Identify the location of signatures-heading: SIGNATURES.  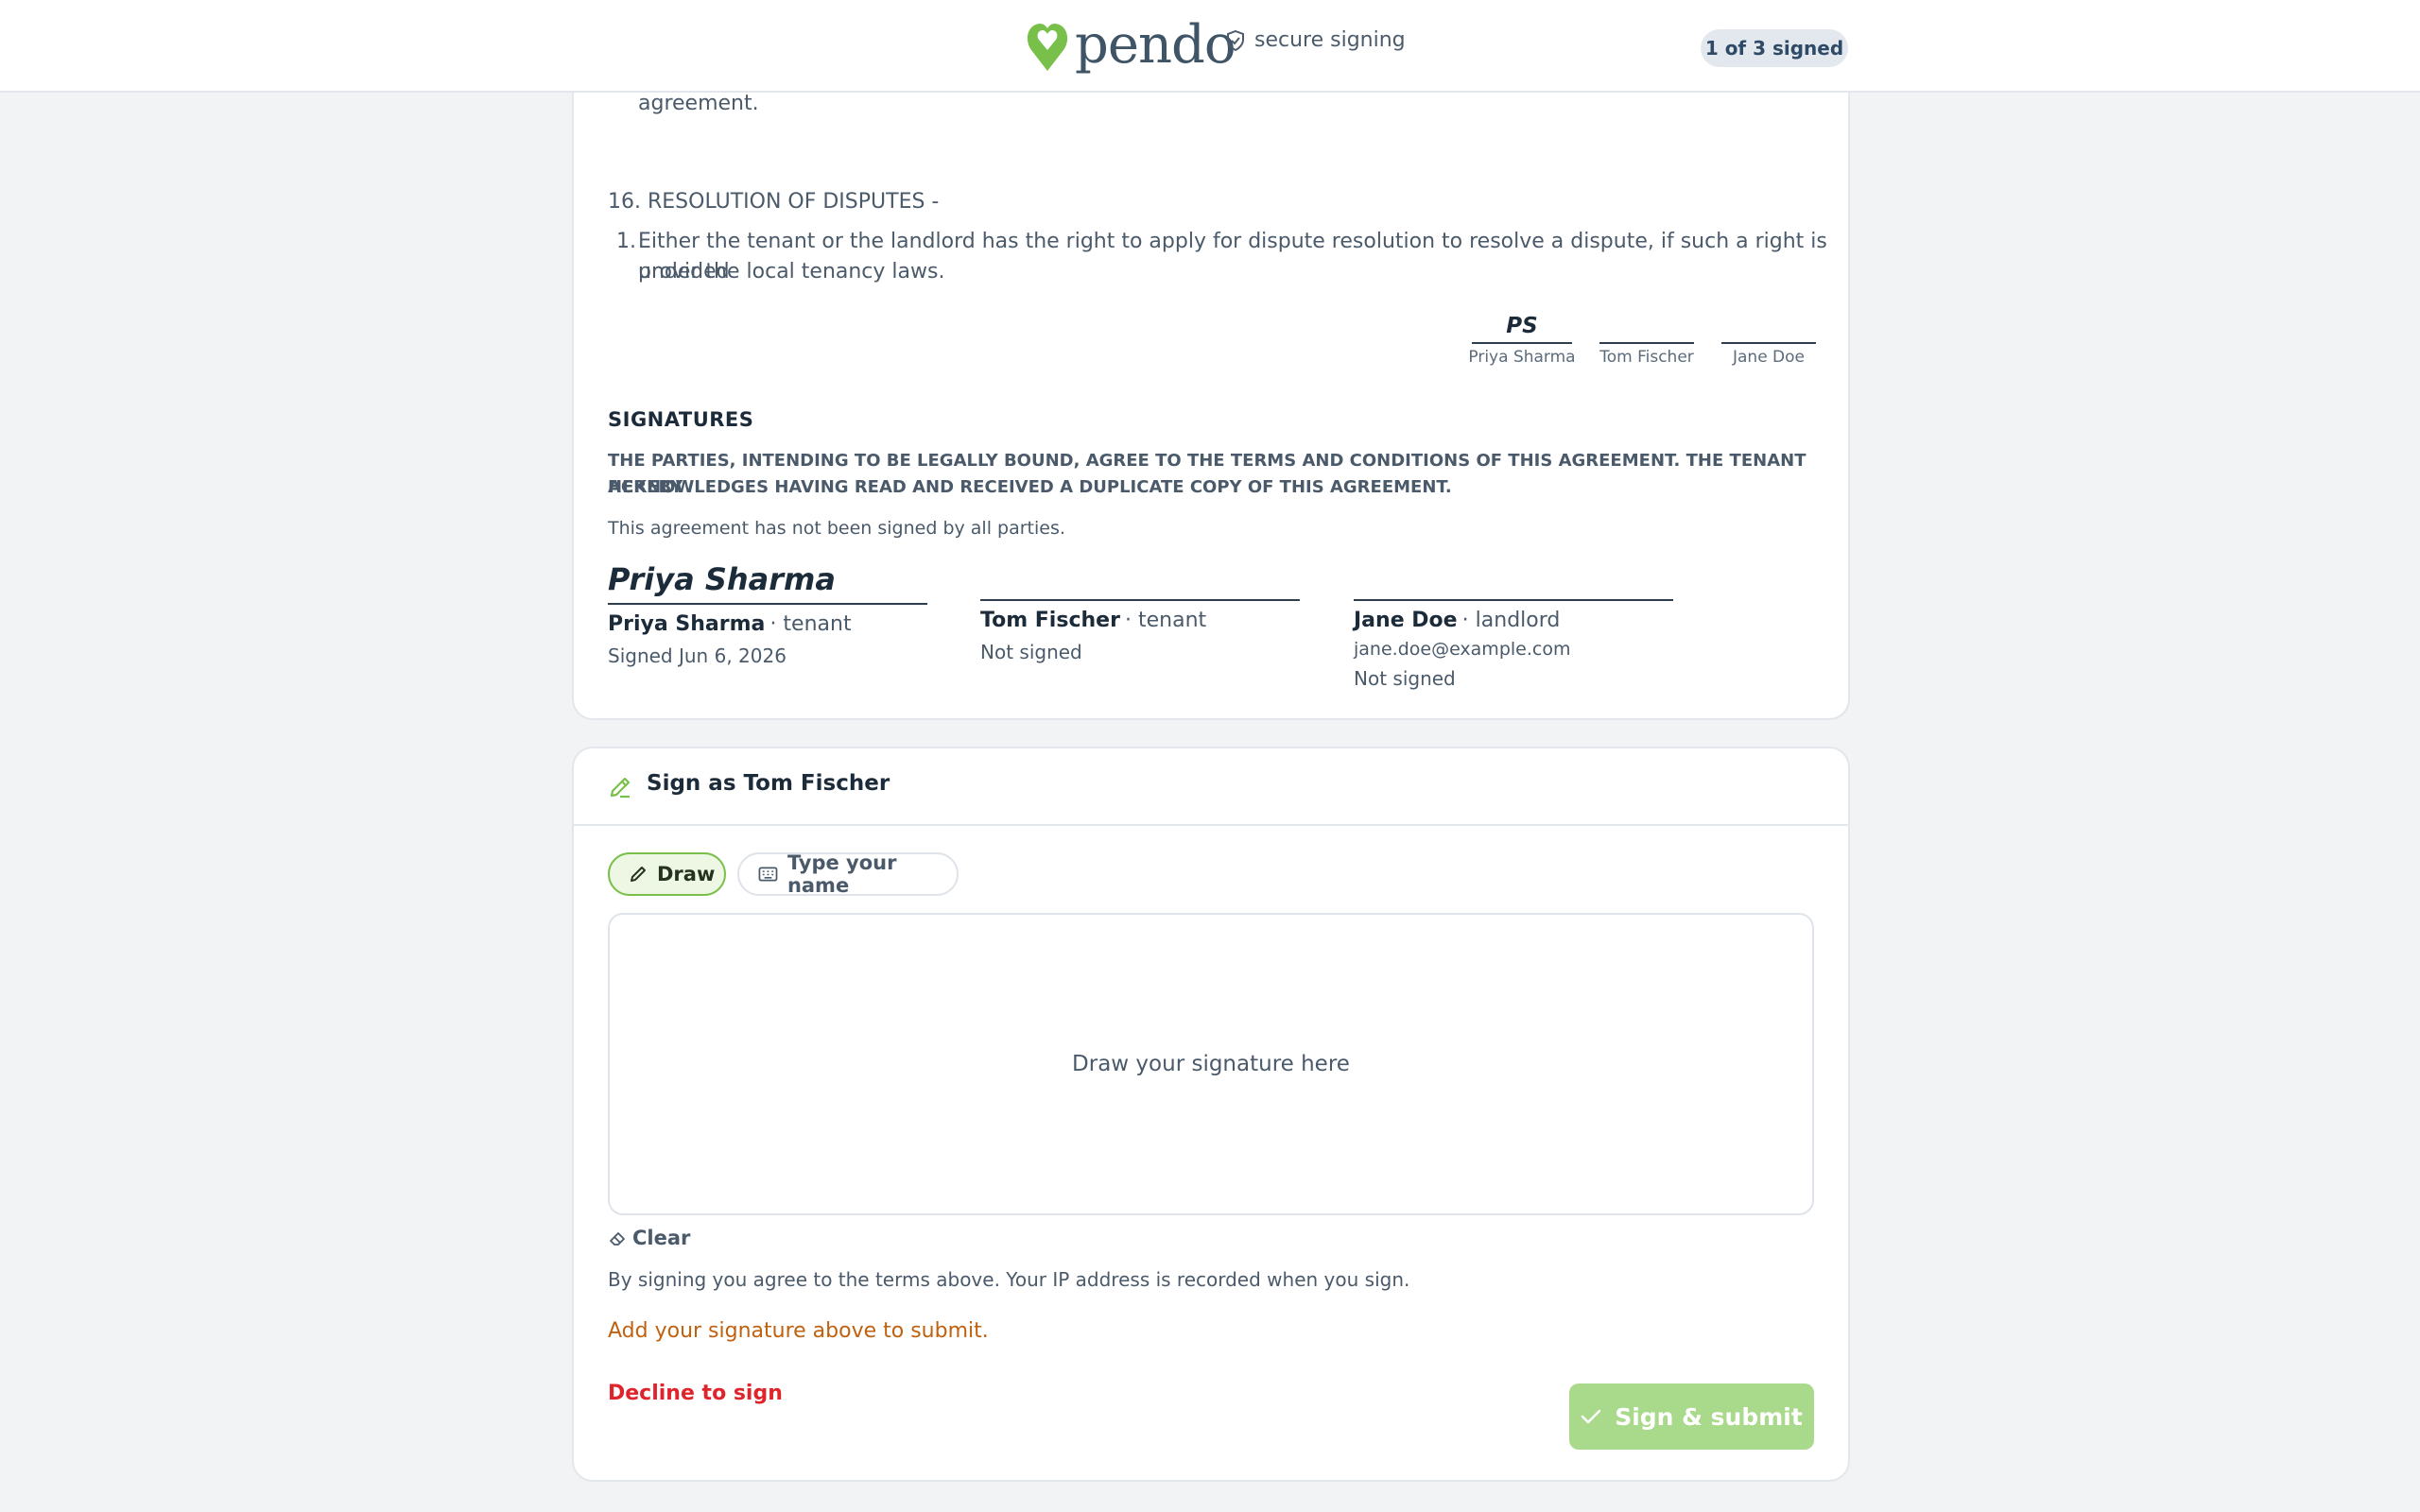
(681, 419).